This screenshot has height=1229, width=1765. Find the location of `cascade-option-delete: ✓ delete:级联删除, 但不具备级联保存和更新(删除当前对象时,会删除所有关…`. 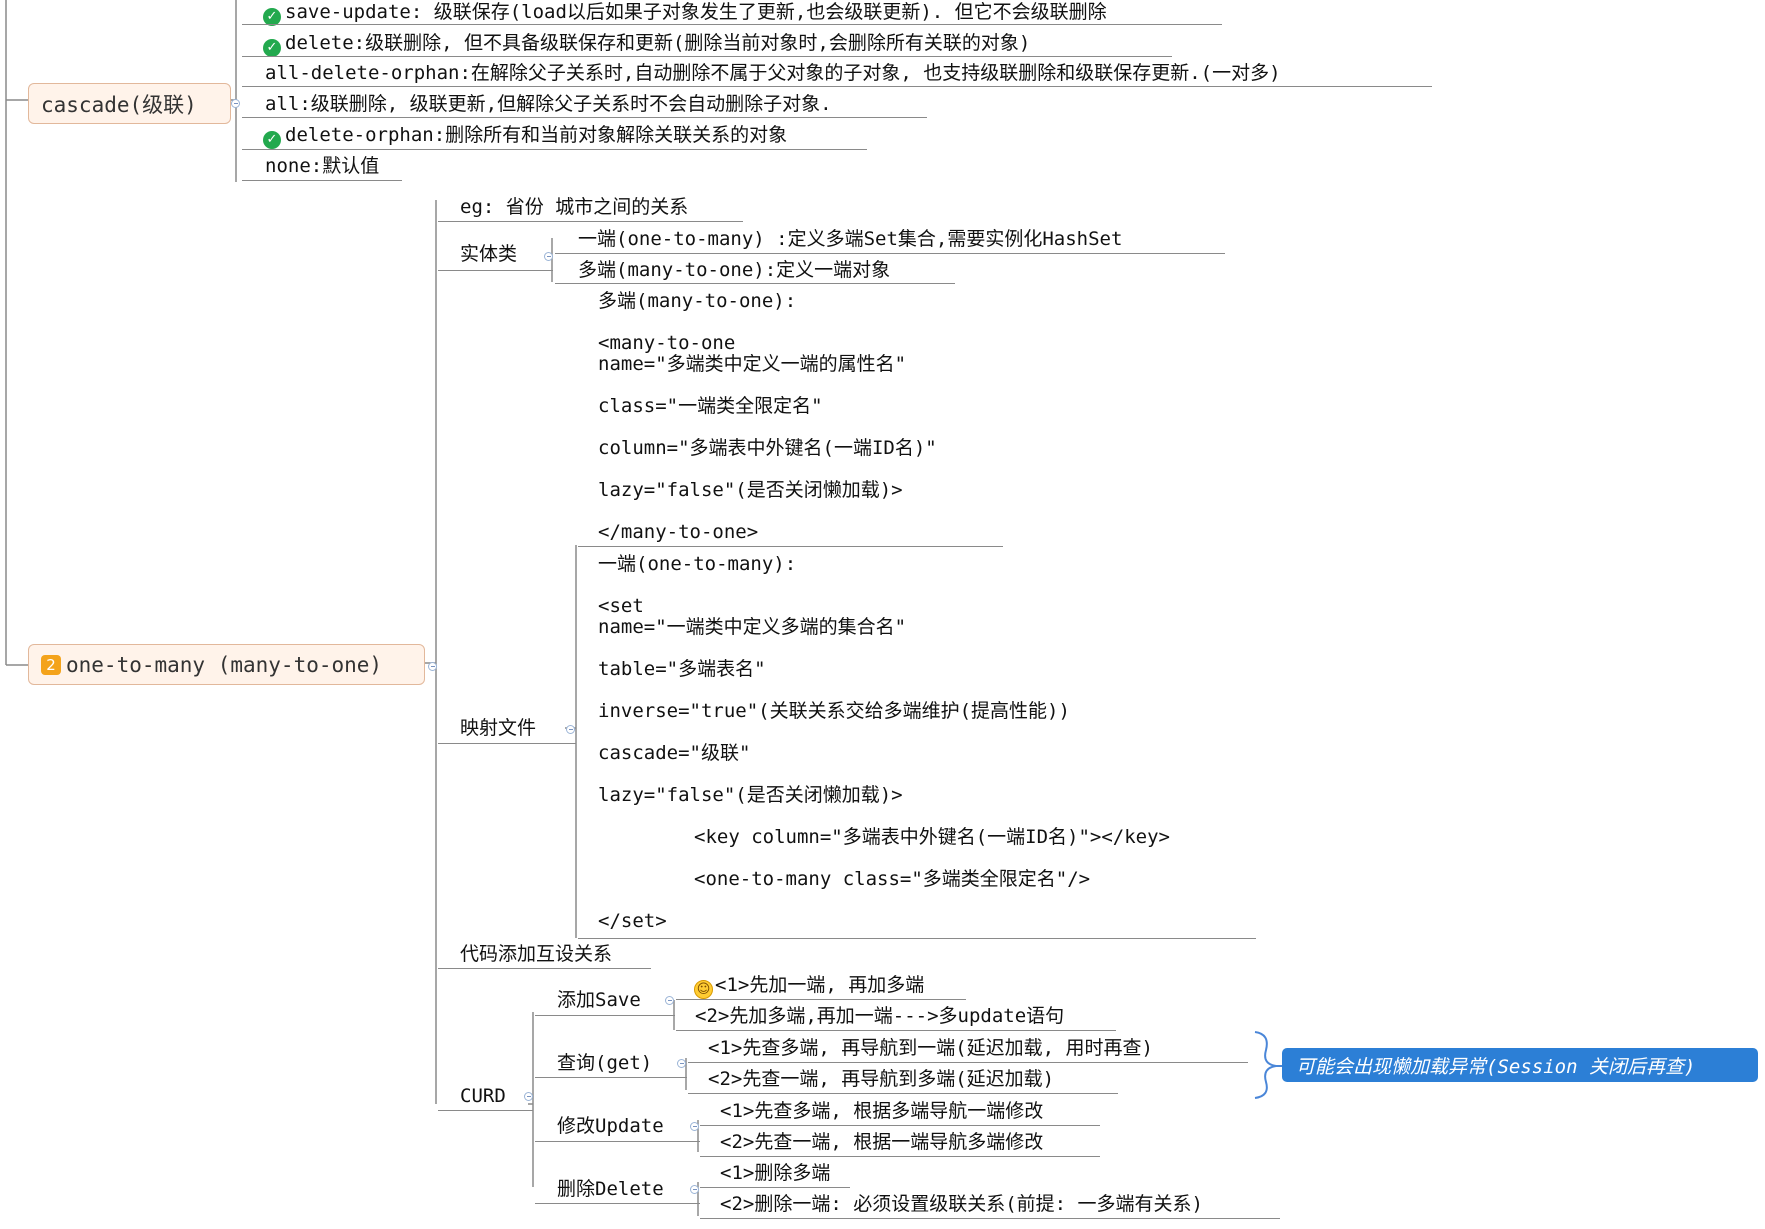

cascade-option-delete: ✓ delete:级联删除, 但不具备级联保存和更新(删除当前对象时,会删除所有关… is located at coordinates (646, 44).